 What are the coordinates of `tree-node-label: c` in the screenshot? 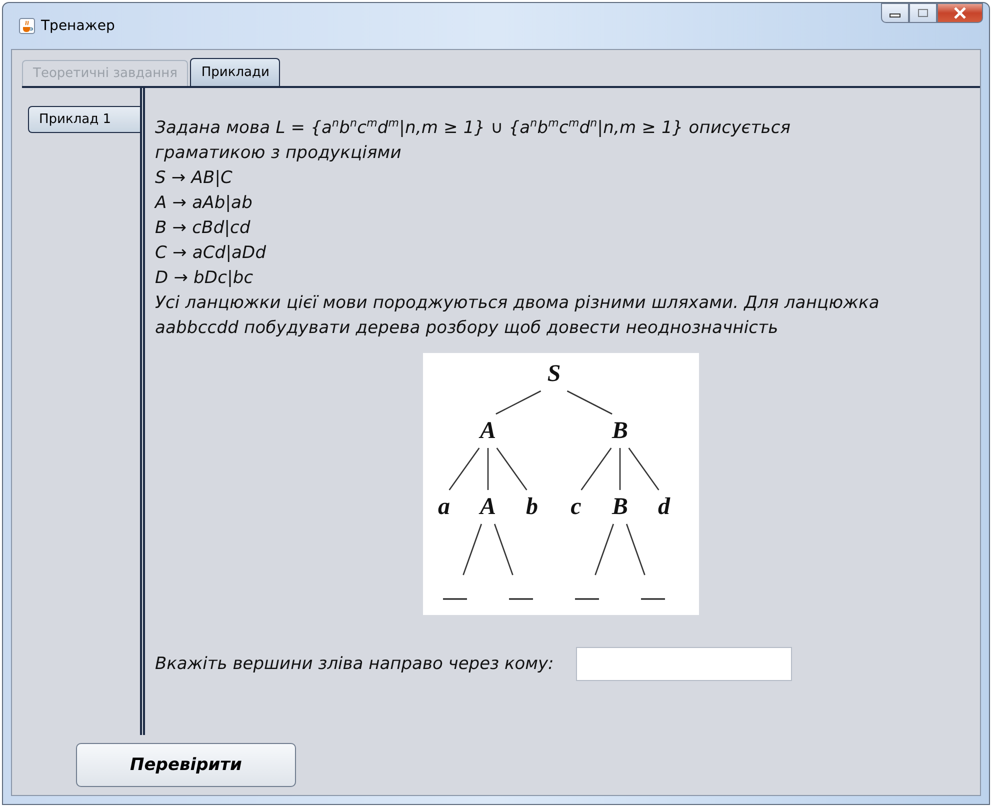 It's located at (576, 507).